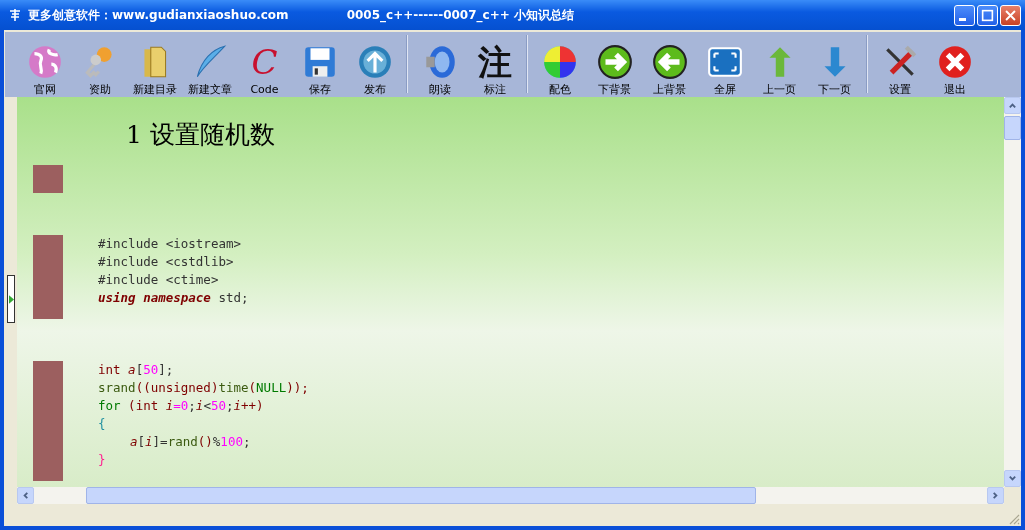  Describe the element at coordinates (439, 65) in the screenshot. I see `toolbar-button: 朗读` at that location.